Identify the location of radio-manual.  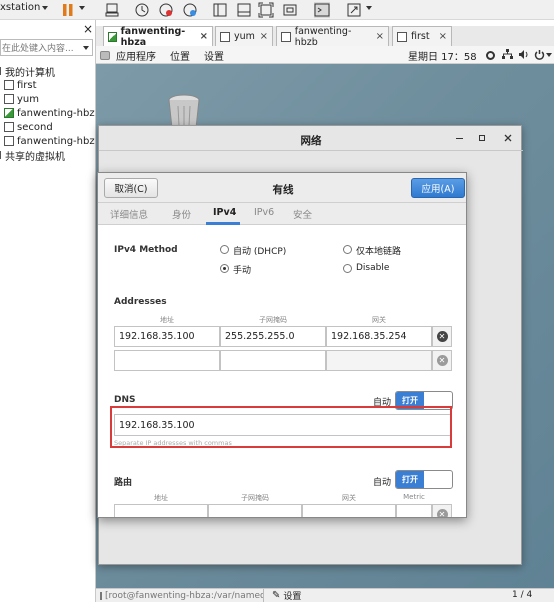
(224, 268).